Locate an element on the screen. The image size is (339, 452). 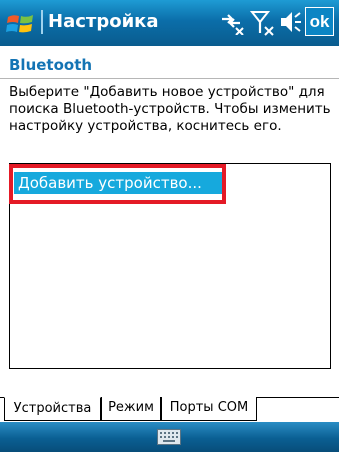
tab-mode: Режим is located at coordinates (131, 409).